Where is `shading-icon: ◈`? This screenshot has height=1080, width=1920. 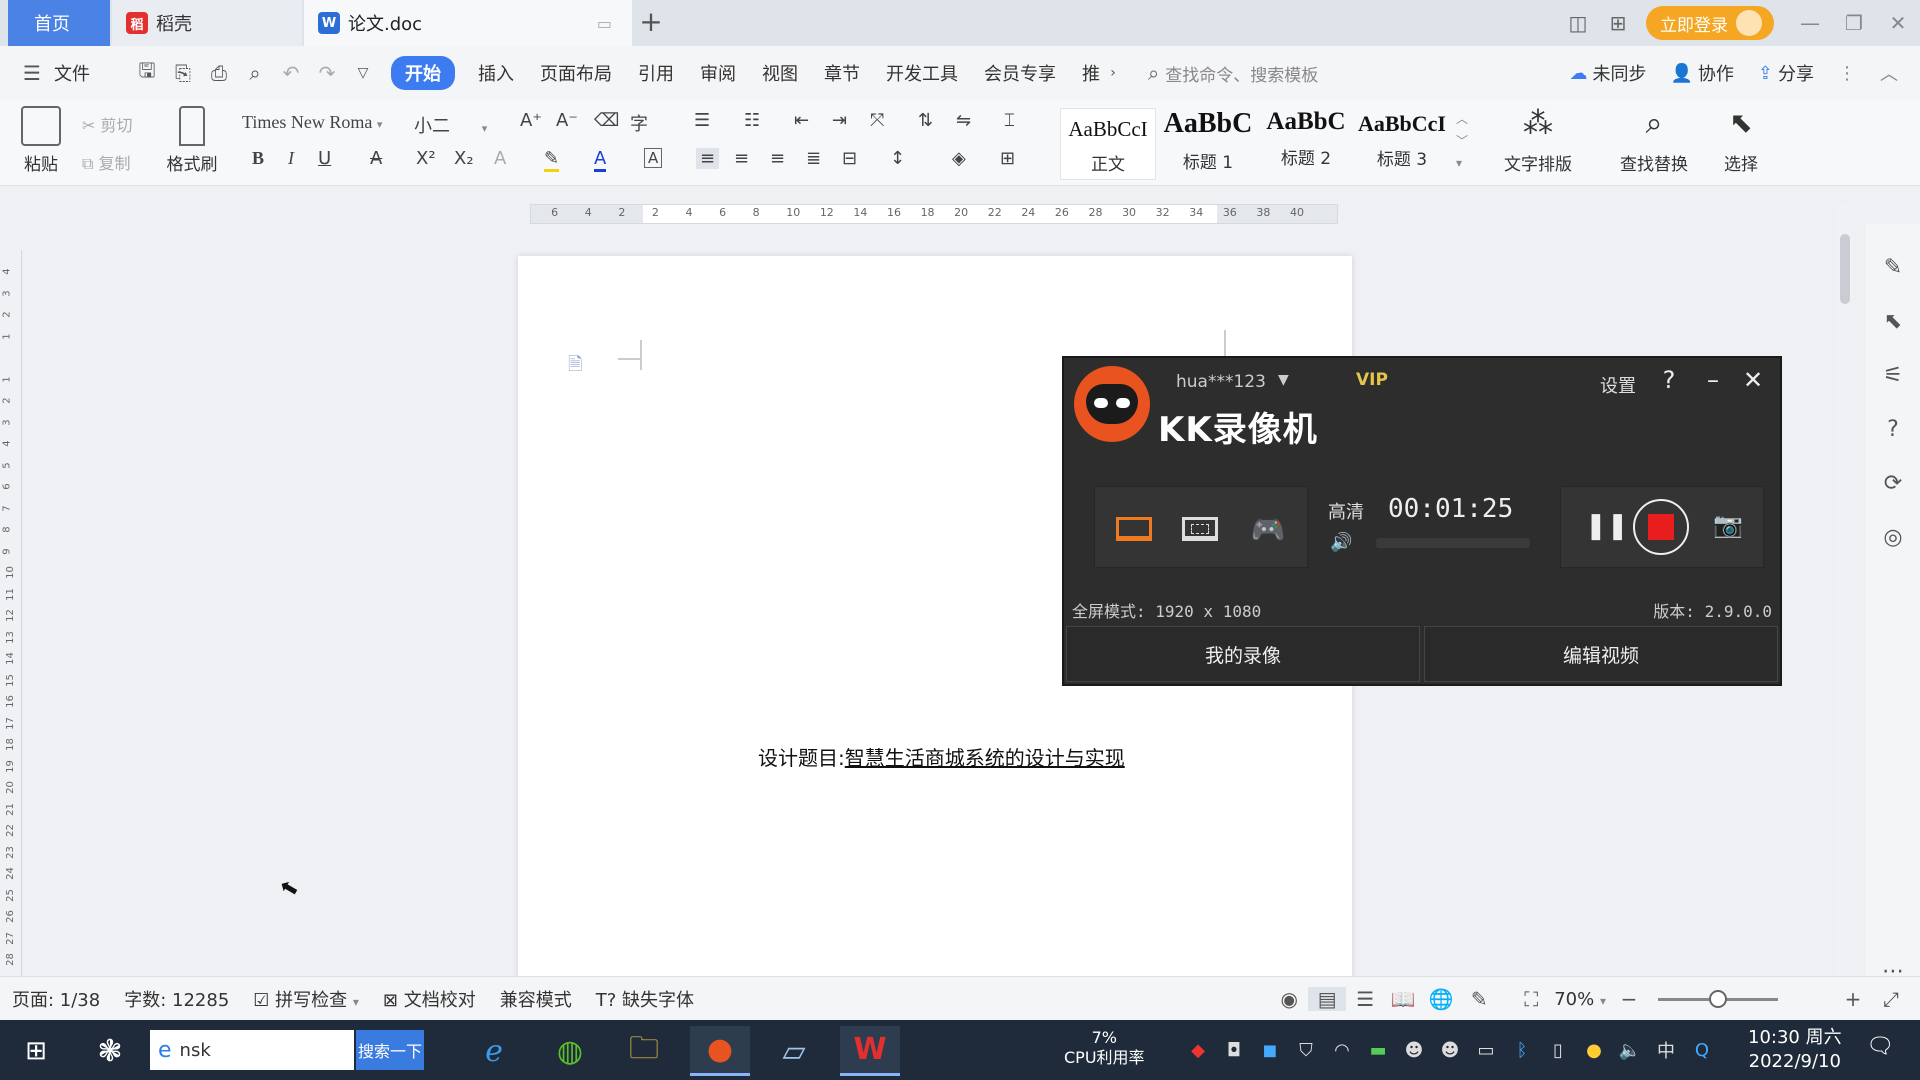 shading-icon: ◈ is located at coordinates (959, 158).